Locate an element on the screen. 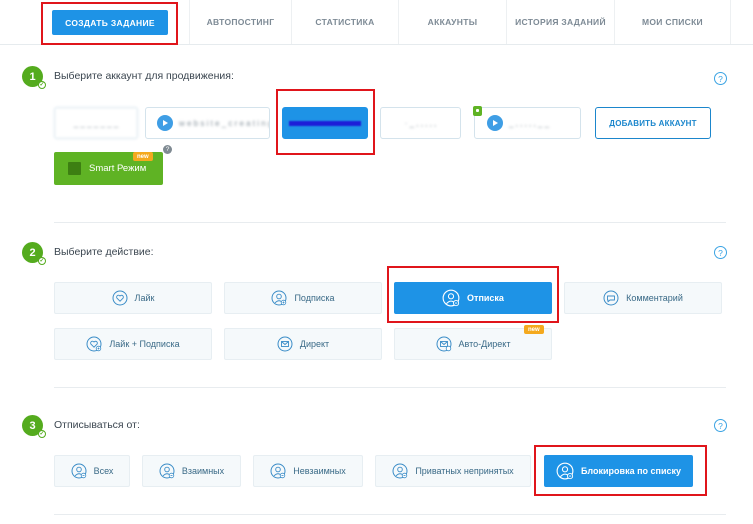 The image size is (753, 524). option-label: Взаимных is located at coordinates (203, 471).